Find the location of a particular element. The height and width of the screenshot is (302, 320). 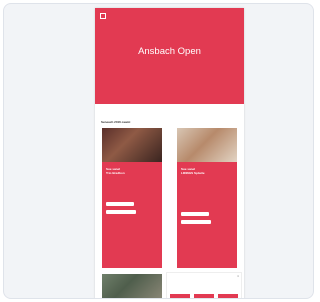

logo-icon is located at coordinates (103, 16).